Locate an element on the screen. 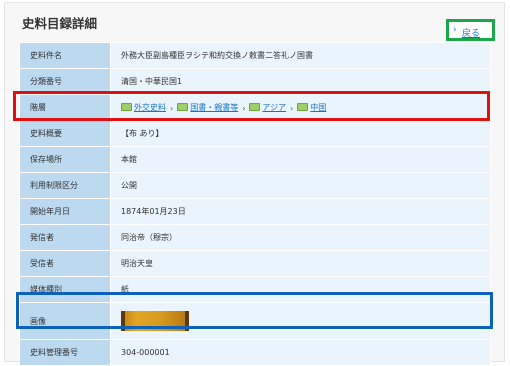 The width and height of the screenshot is (510, 366). row-label: 媒体種別 is located at coordinates (65, 289).